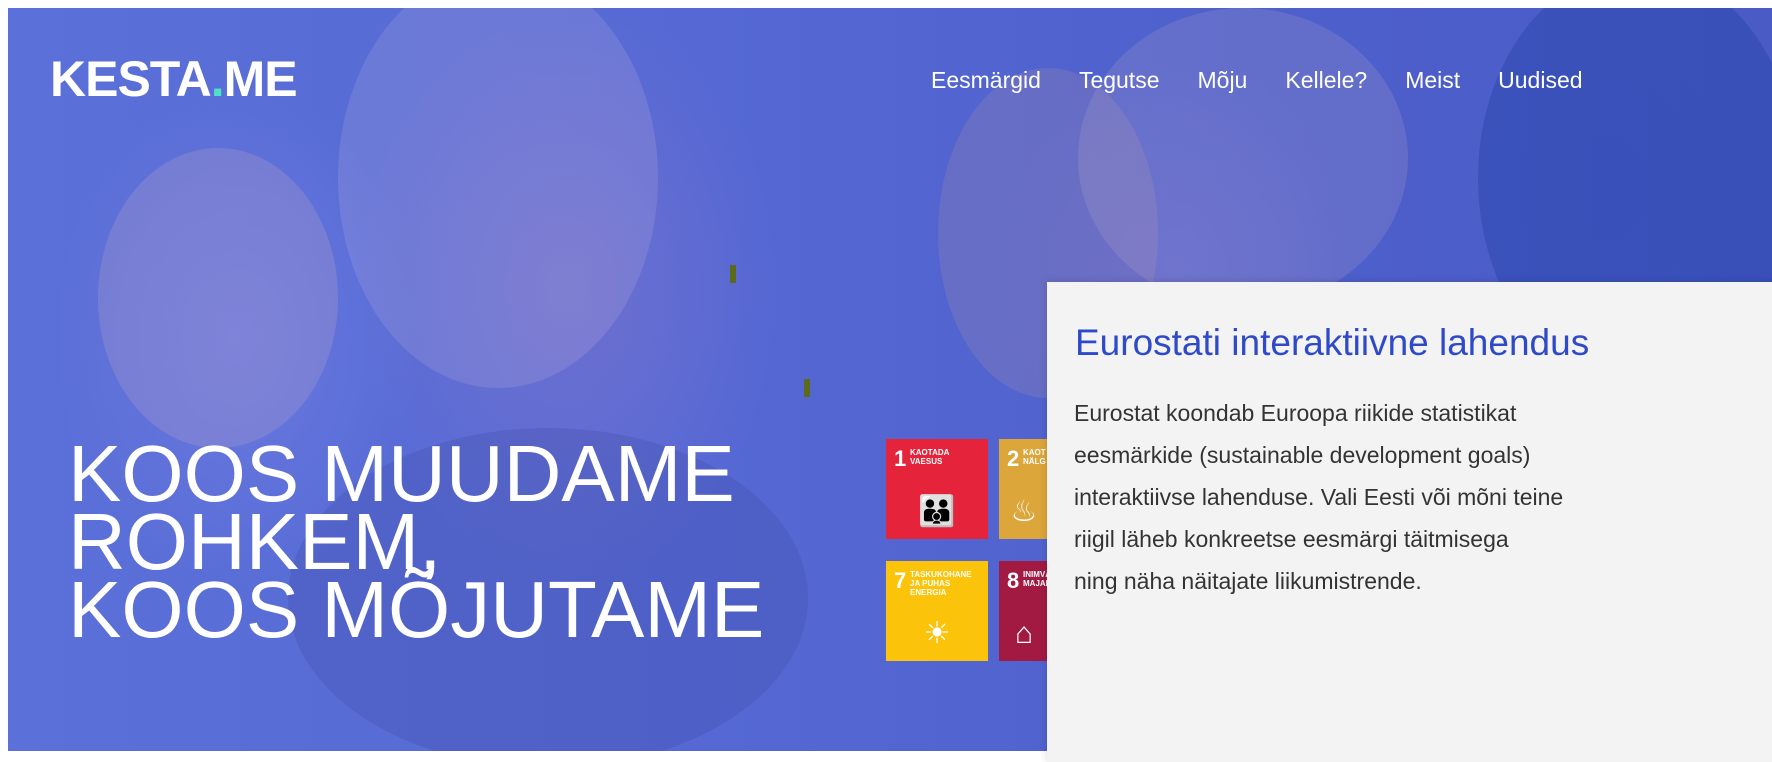 The image size is (1772, 762). I want to click on sdg-number: 8, so click(1013, 580).